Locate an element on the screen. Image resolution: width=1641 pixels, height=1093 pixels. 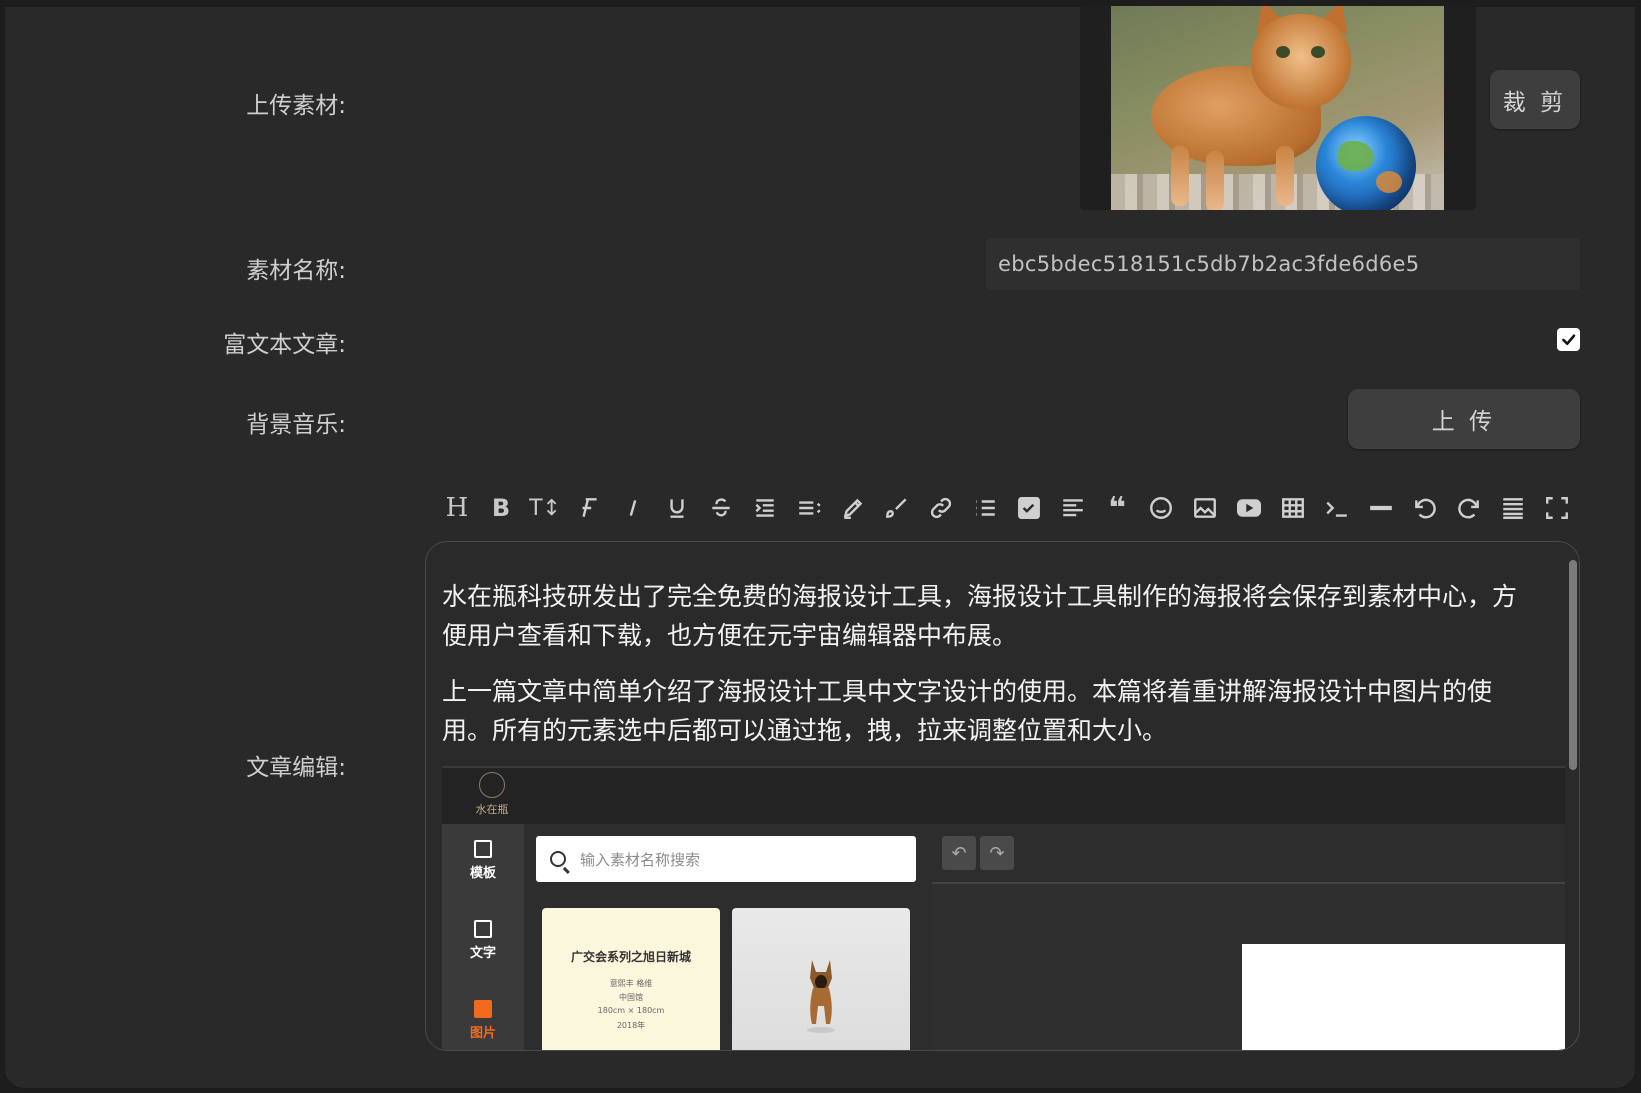
side-item-template: 模板 is located at coordinates (483, 860).